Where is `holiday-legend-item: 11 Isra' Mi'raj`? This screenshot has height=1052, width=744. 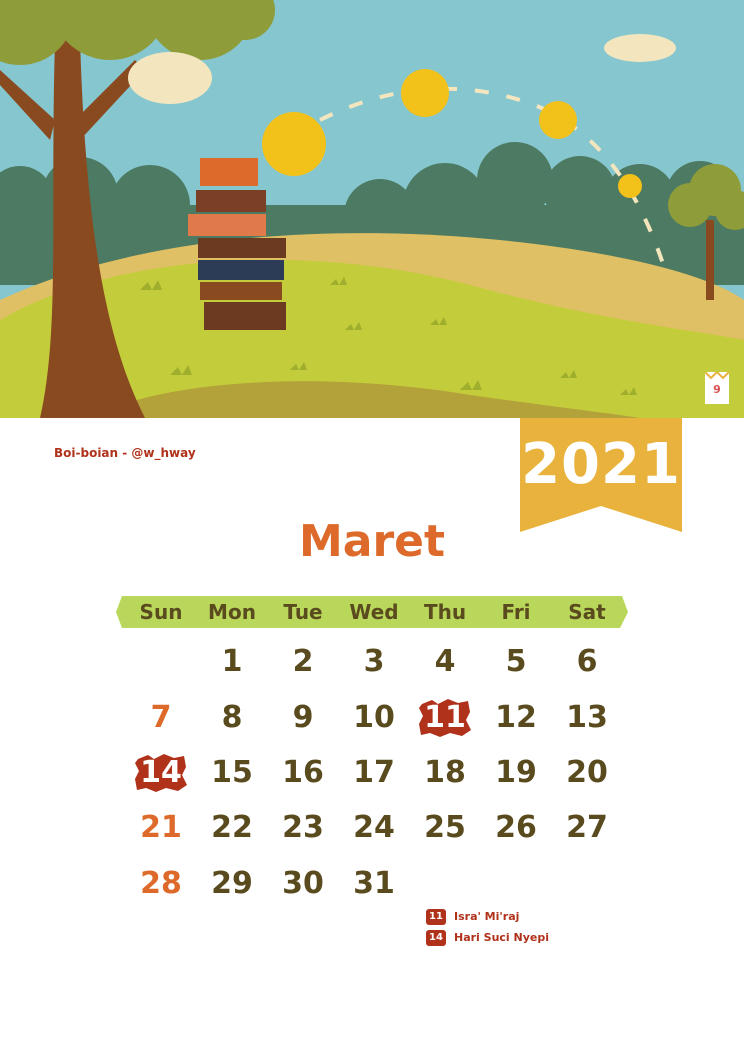 holiday-legend-item: 11 Isra' Mi'raj is located at coordinates (472, 917).